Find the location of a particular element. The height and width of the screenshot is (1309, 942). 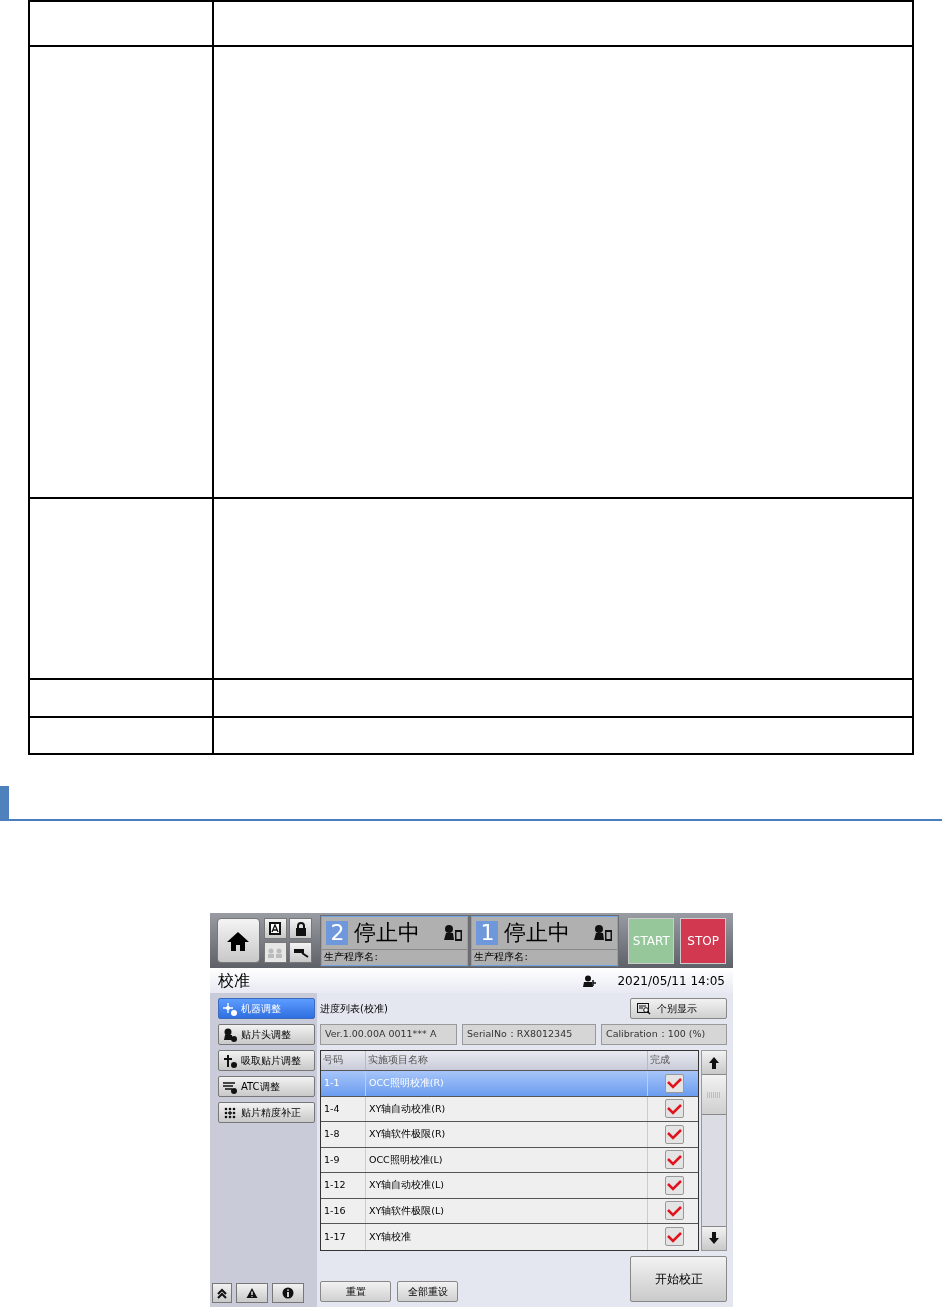

table-cell: XY轴校准 is located at coordinates (507, 1237).